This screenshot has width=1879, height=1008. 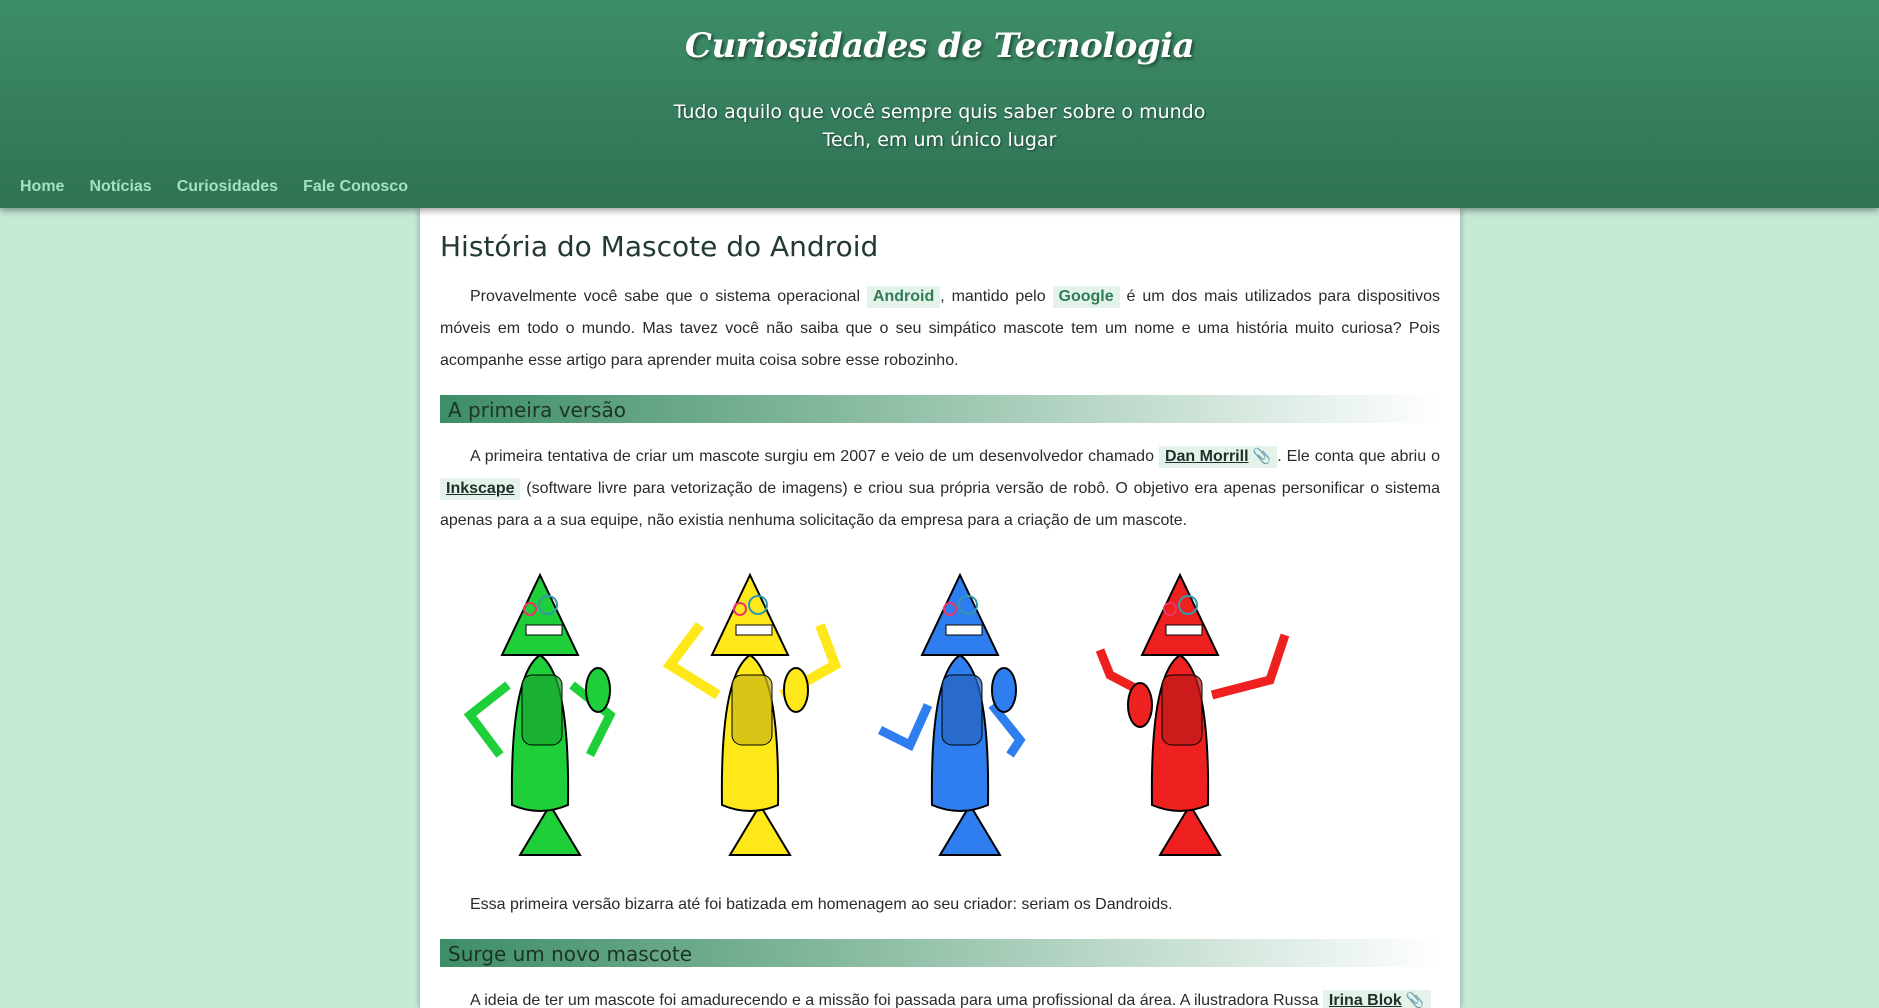 What do you see at coordinates (752, 714) in the screenshot?
I see `robot-yellow` at bounding box center [752, 714].